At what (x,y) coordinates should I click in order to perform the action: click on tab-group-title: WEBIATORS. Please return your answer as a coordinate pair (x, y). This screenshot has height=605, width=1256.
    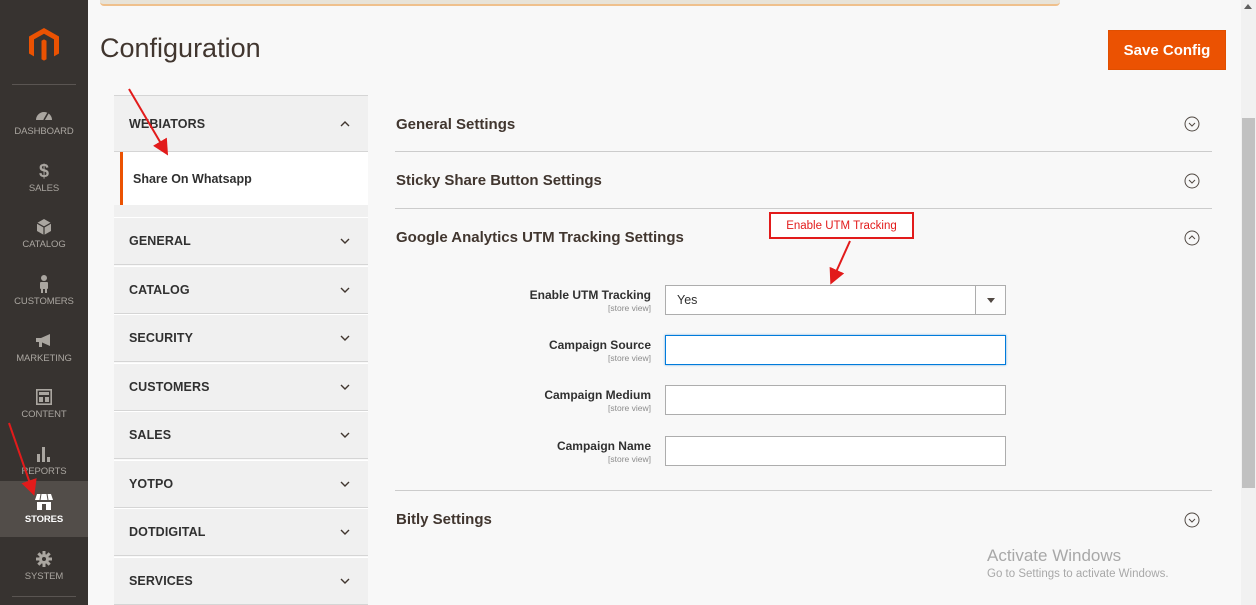
    Looking at the image, I should click on (167, 123).